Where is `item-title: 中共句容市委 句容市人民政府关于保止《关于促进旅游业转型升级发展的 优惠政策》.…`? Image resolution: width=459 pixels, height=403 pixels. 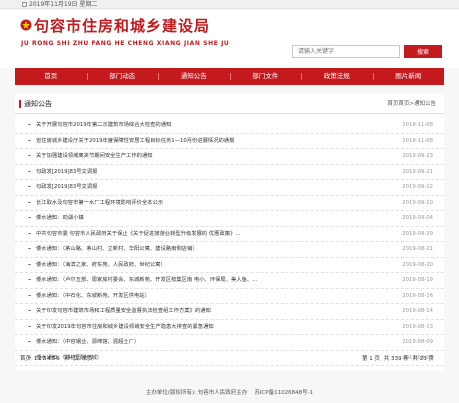
item-title: 中共句容市委 句容市人民政府关于保止《关于促进旅游业转型升级发展的 优惠政策》.… is located at coordinates (211, 234).